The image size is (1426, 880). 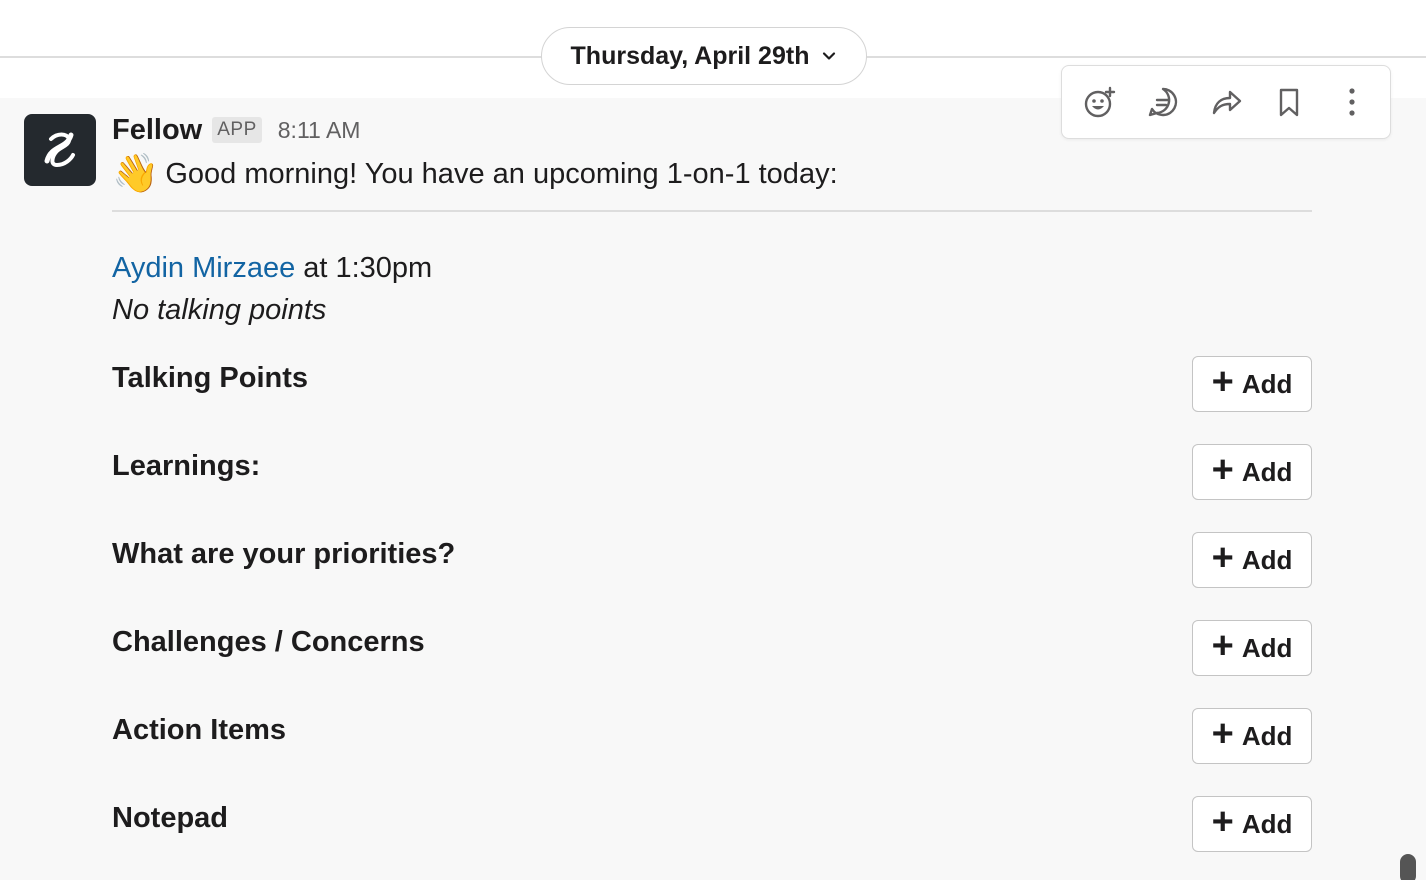 I want to click on scrollbar-thumb, so click(x=1408, y=867).